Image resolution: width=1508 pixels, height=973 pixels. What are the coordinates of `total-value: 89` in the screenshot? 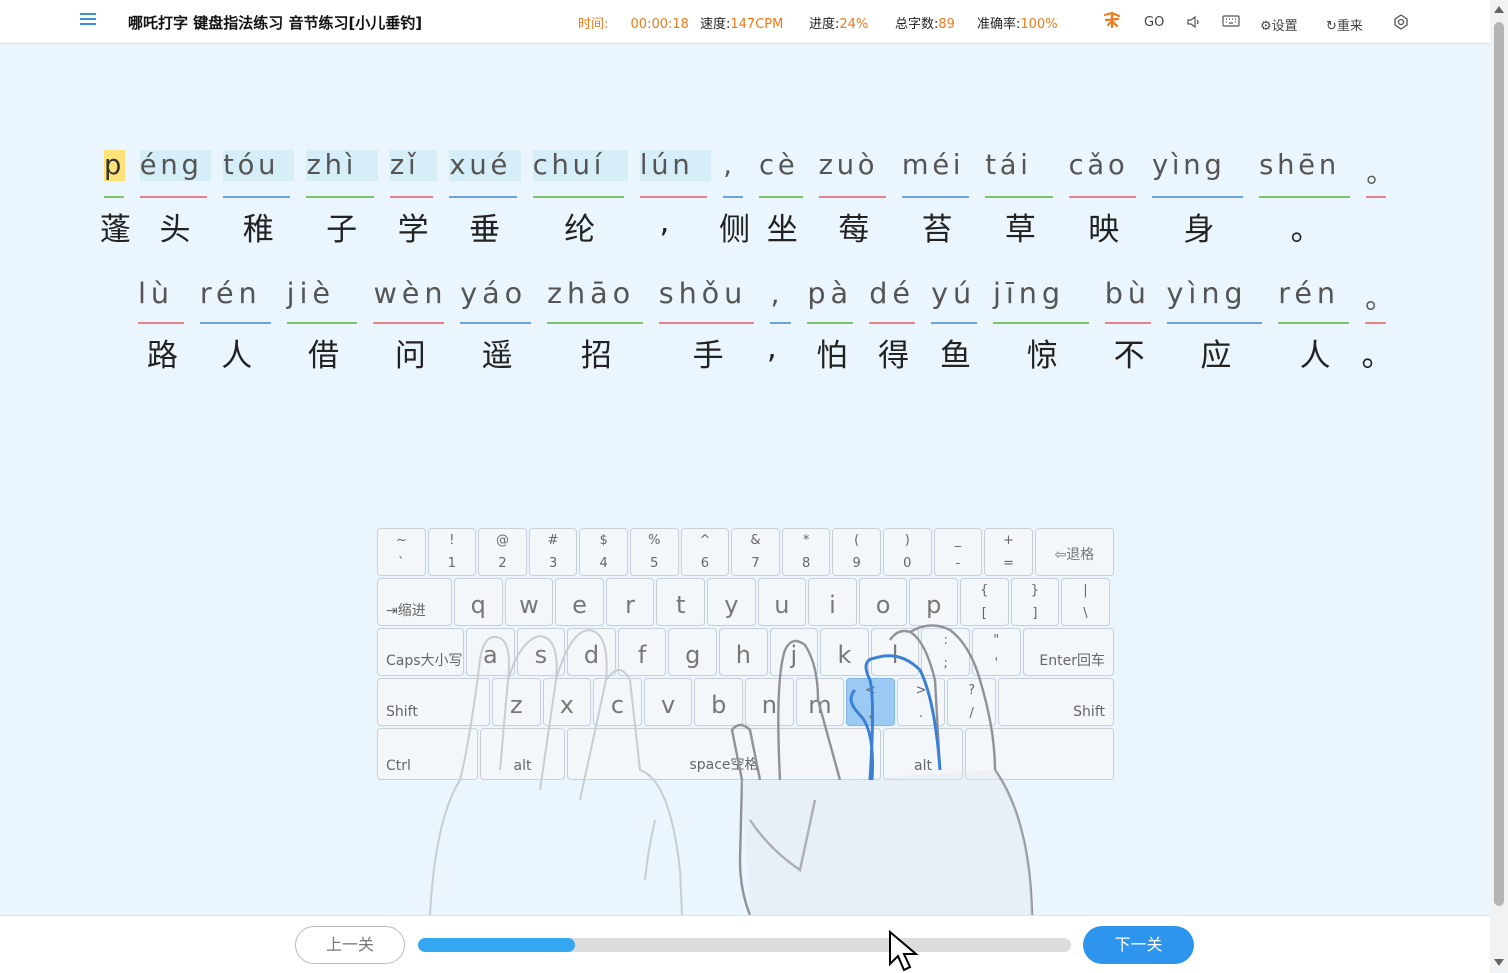 It's located at (946, 24).